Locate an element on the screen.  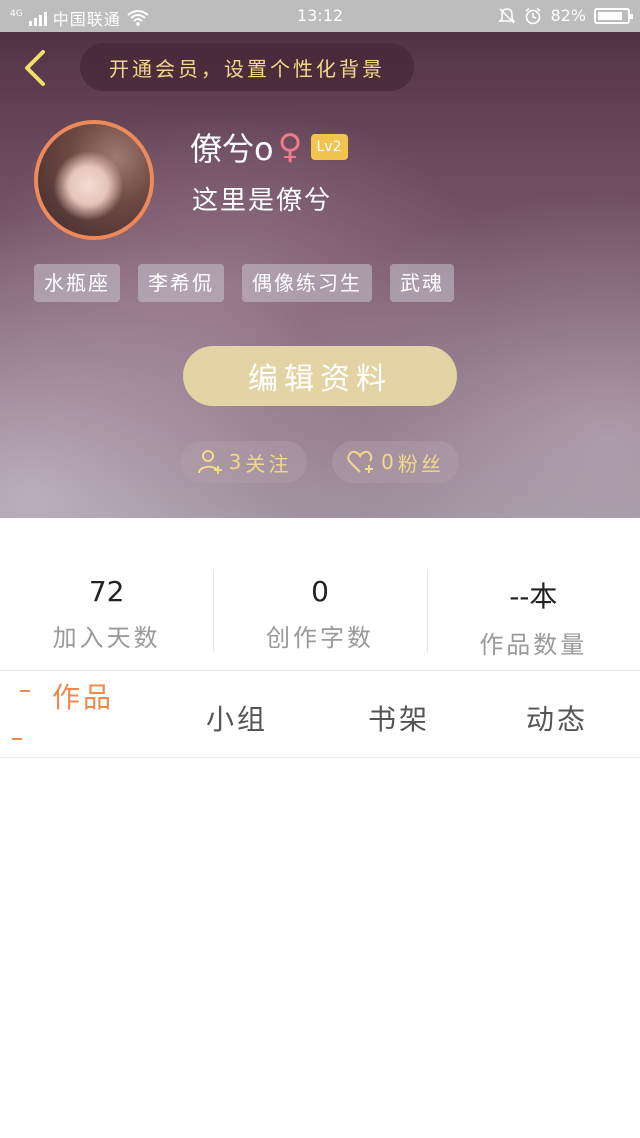
stat-word-count: 0 创作字数 is located at coordinates (319, 610).